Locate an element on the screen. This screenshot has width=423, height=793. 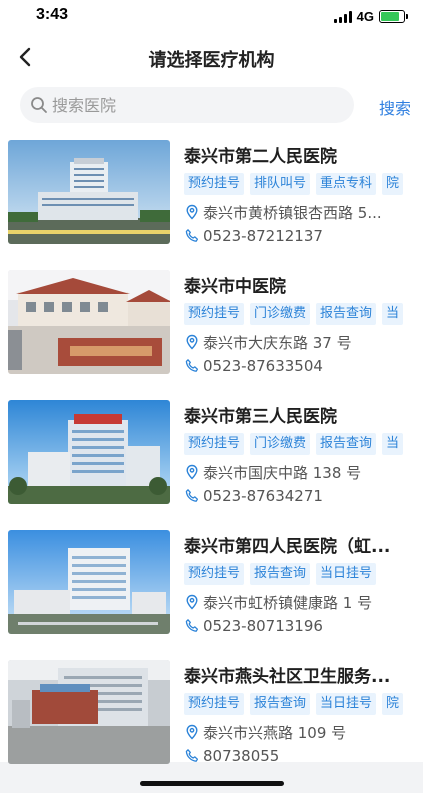
hospital-phone: 80738055 is located at coordinates (299, 756).